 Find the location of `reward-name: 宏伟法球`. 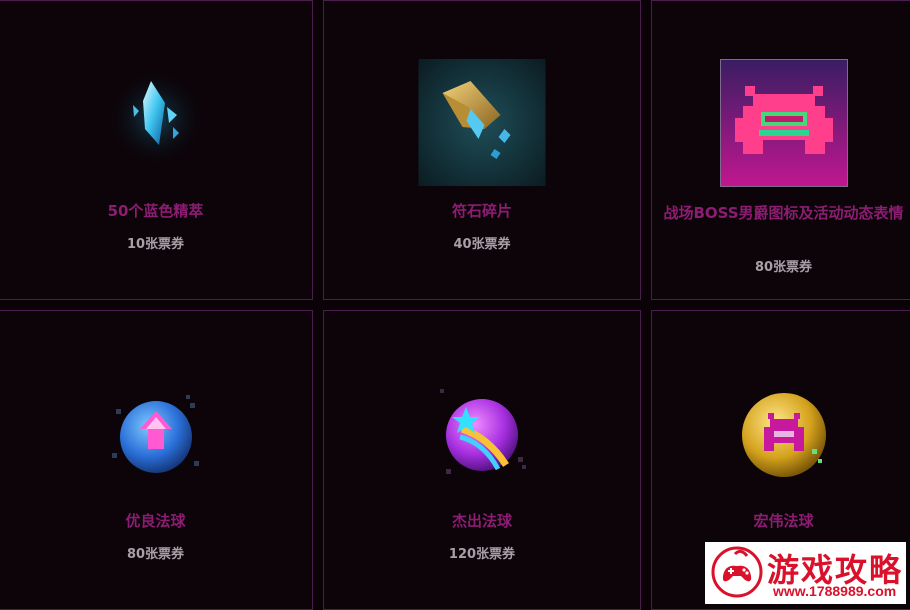

reward-name: 宏伟法球 is located at coordinates (783, 521).